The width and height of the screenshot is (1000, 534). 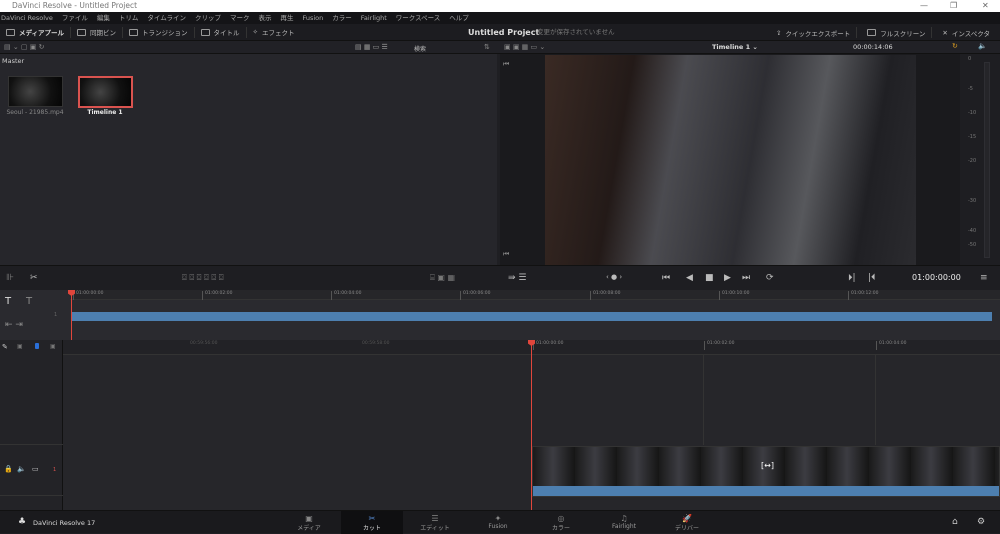 I want to click on scissors-icon: ✂, so click(x=34, y=278).